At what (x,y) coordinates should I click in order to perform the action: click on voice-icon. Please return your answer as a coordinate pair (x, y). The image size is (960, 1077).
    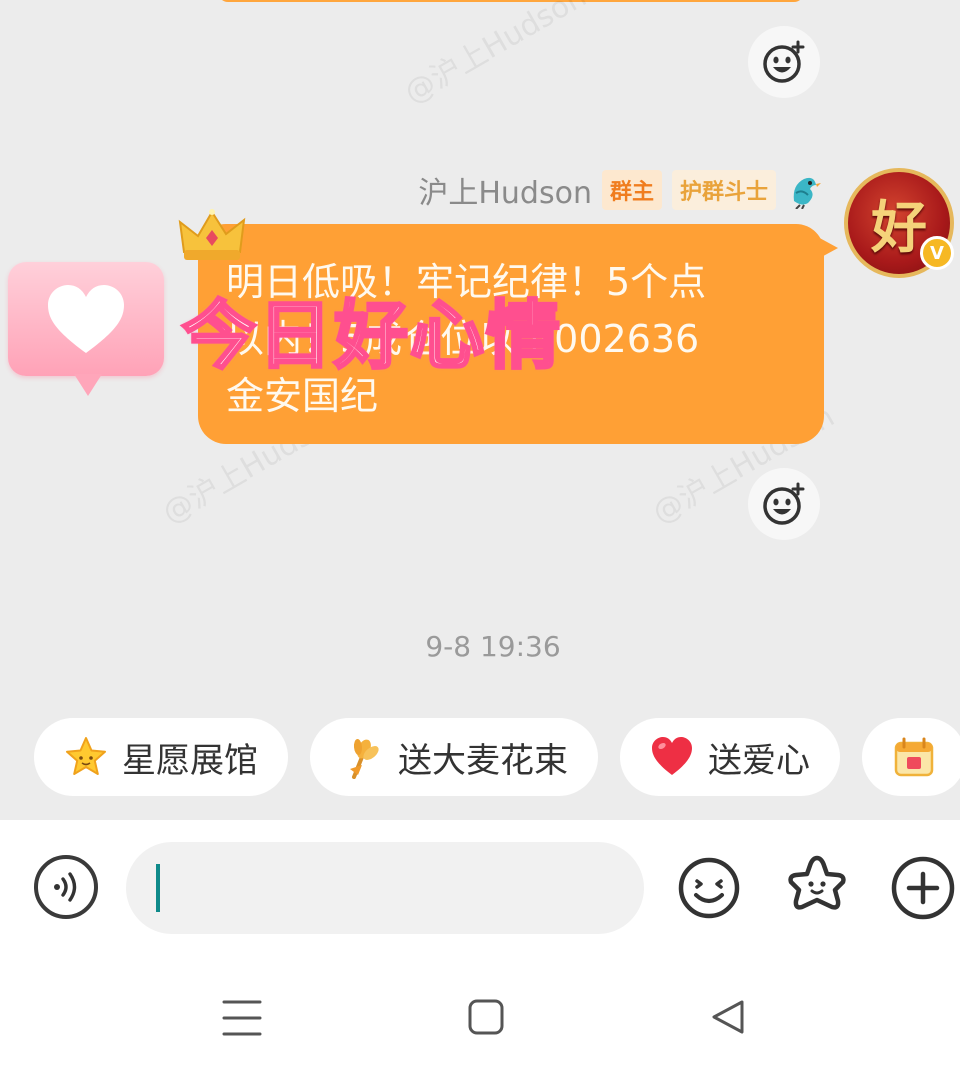
    Looking at the image, I should click on (65, 887).